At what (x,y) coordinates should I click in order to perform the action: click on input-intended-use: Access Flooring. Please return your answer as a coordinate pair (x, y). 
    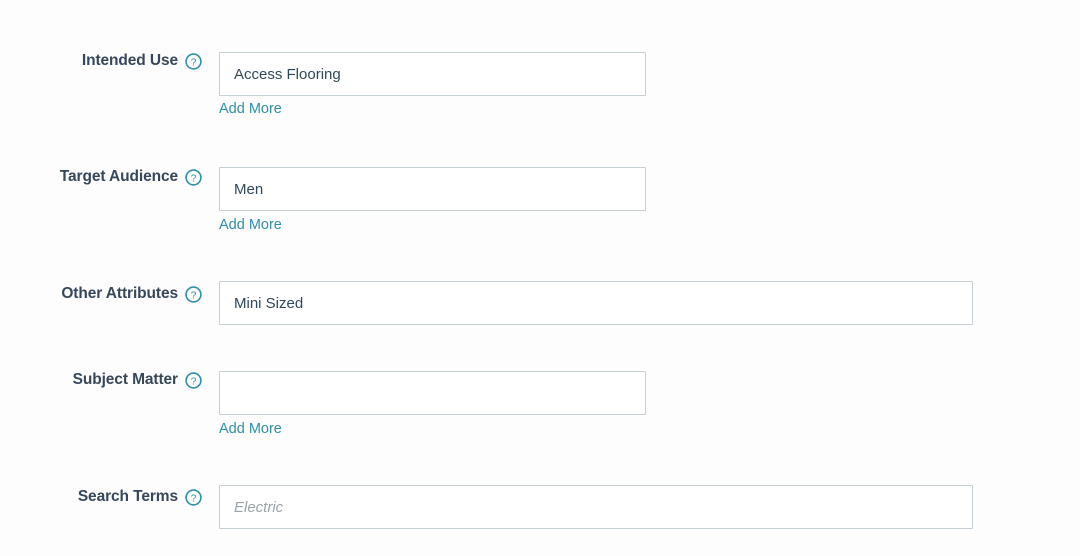
    Looking at the image, I should click on (432, 74).